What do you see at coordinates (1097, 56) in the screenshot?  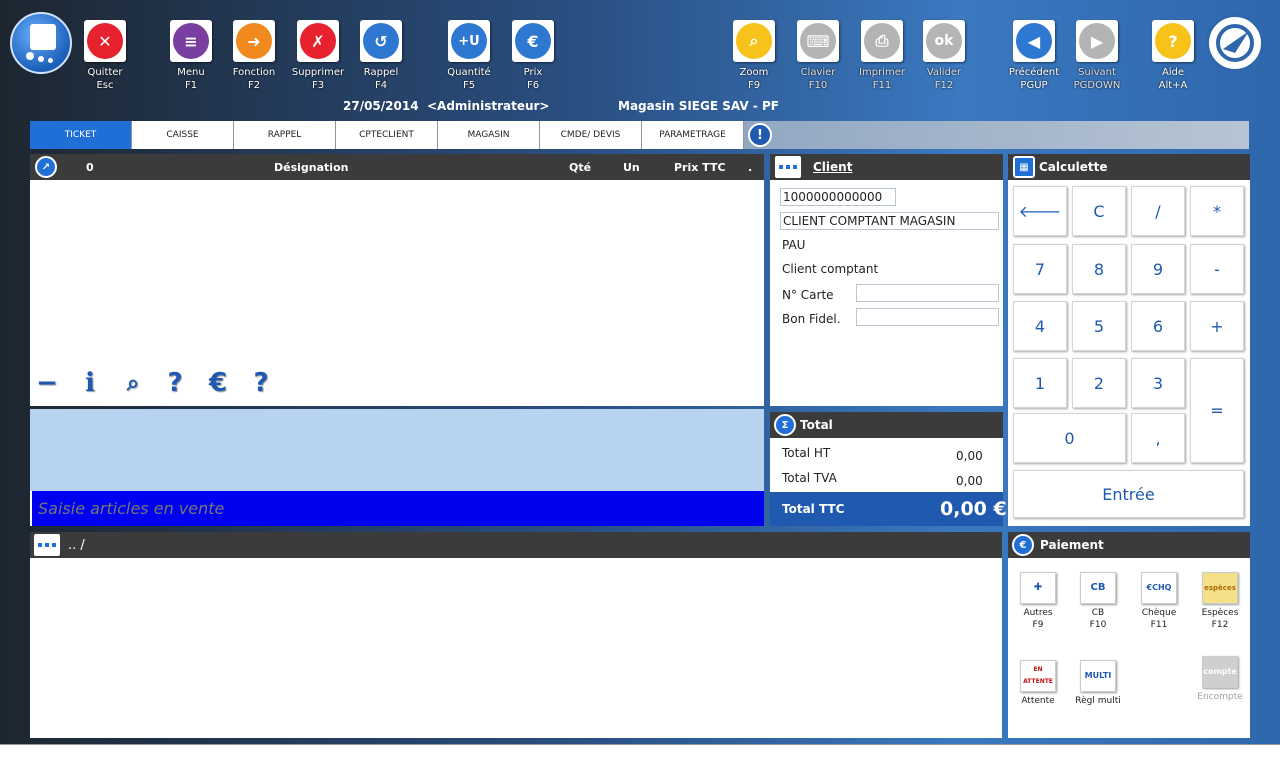 I see `next-button: ▶ Suivant PGDOWN` at bounding box center [1097, 56].